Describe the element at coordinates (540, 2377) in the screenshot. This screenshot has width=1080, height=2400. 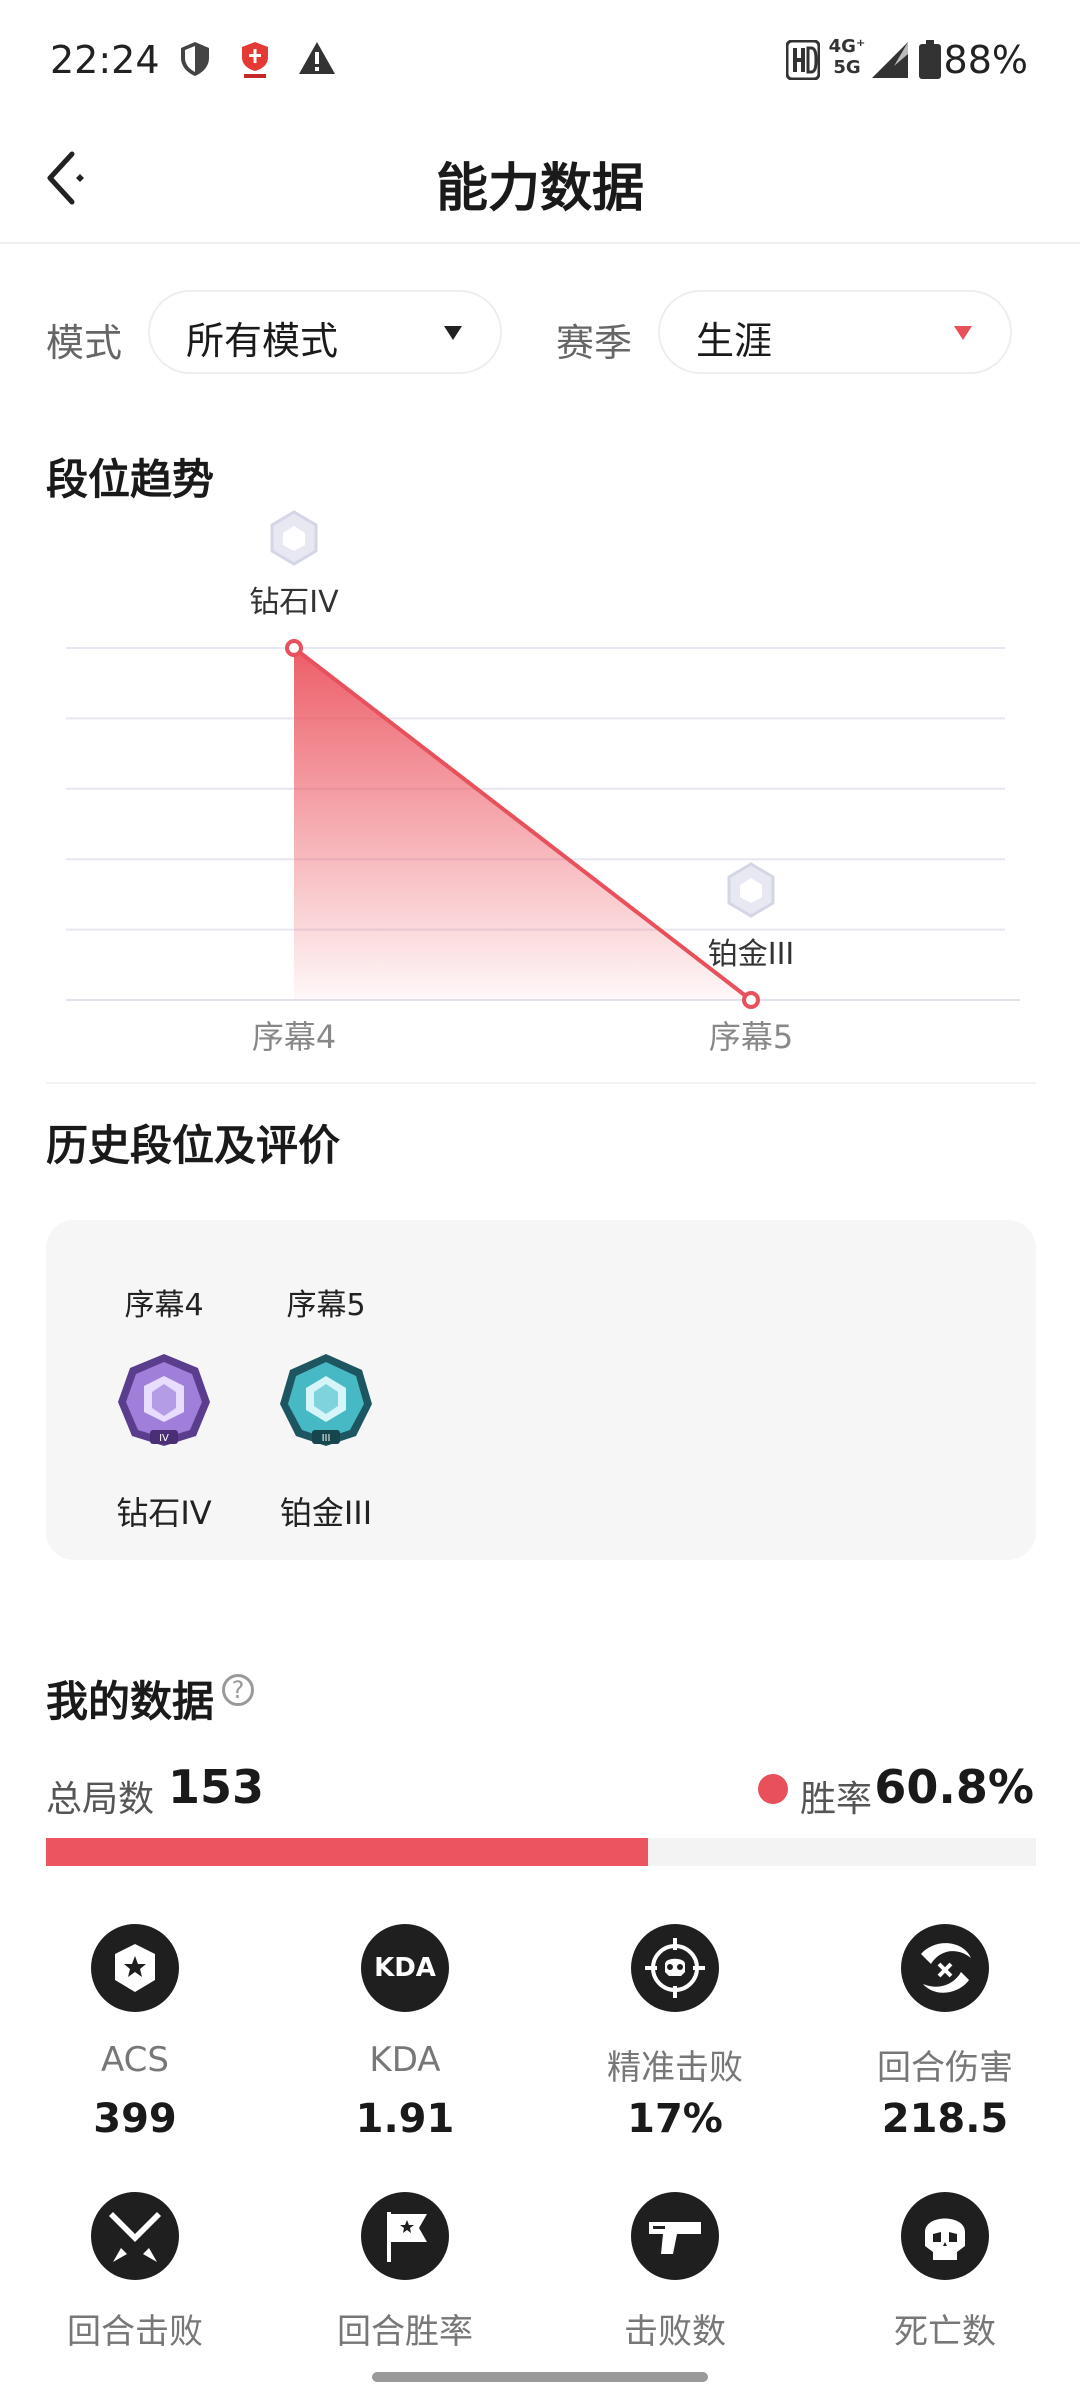
I see `home-indicator` at that location.